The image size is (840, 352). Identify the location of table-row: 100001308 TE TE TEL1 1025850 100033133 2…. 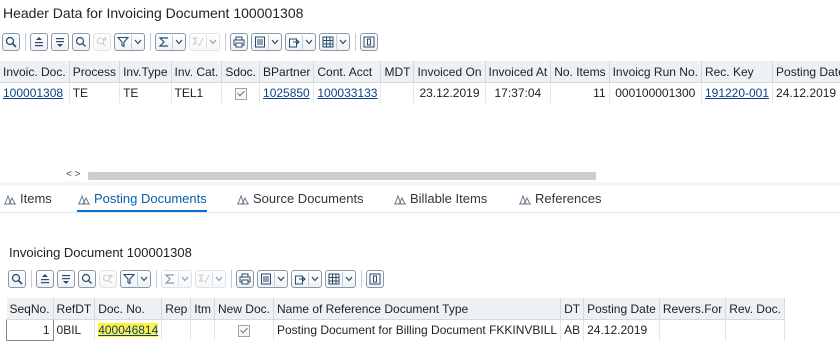
(420, 92).